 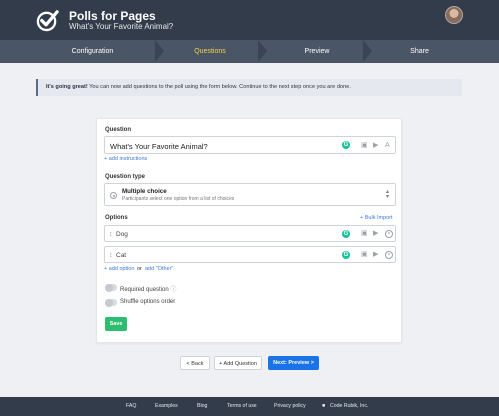 I want to click on question-input: What's Your Favorite Animal? G ▣ ▶ A, so click(x=250, y=145).